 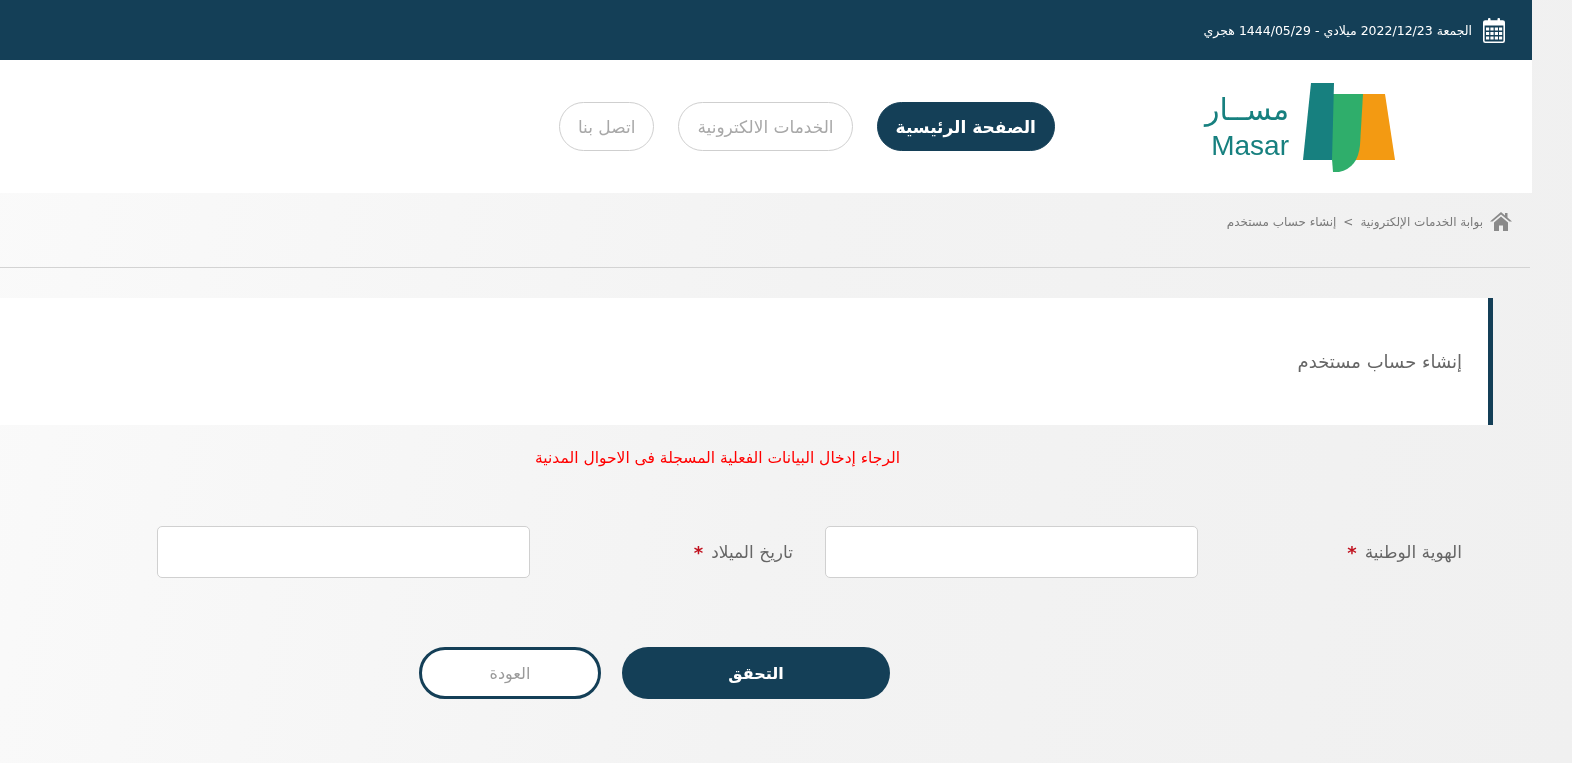 What do you see at coordinates (1337, 30) in the screenshot?
I see `date-text: الجمعة 2022/12/23 ميلادي - 1444/05/29 هجري` at bounding box center [1337, 30].